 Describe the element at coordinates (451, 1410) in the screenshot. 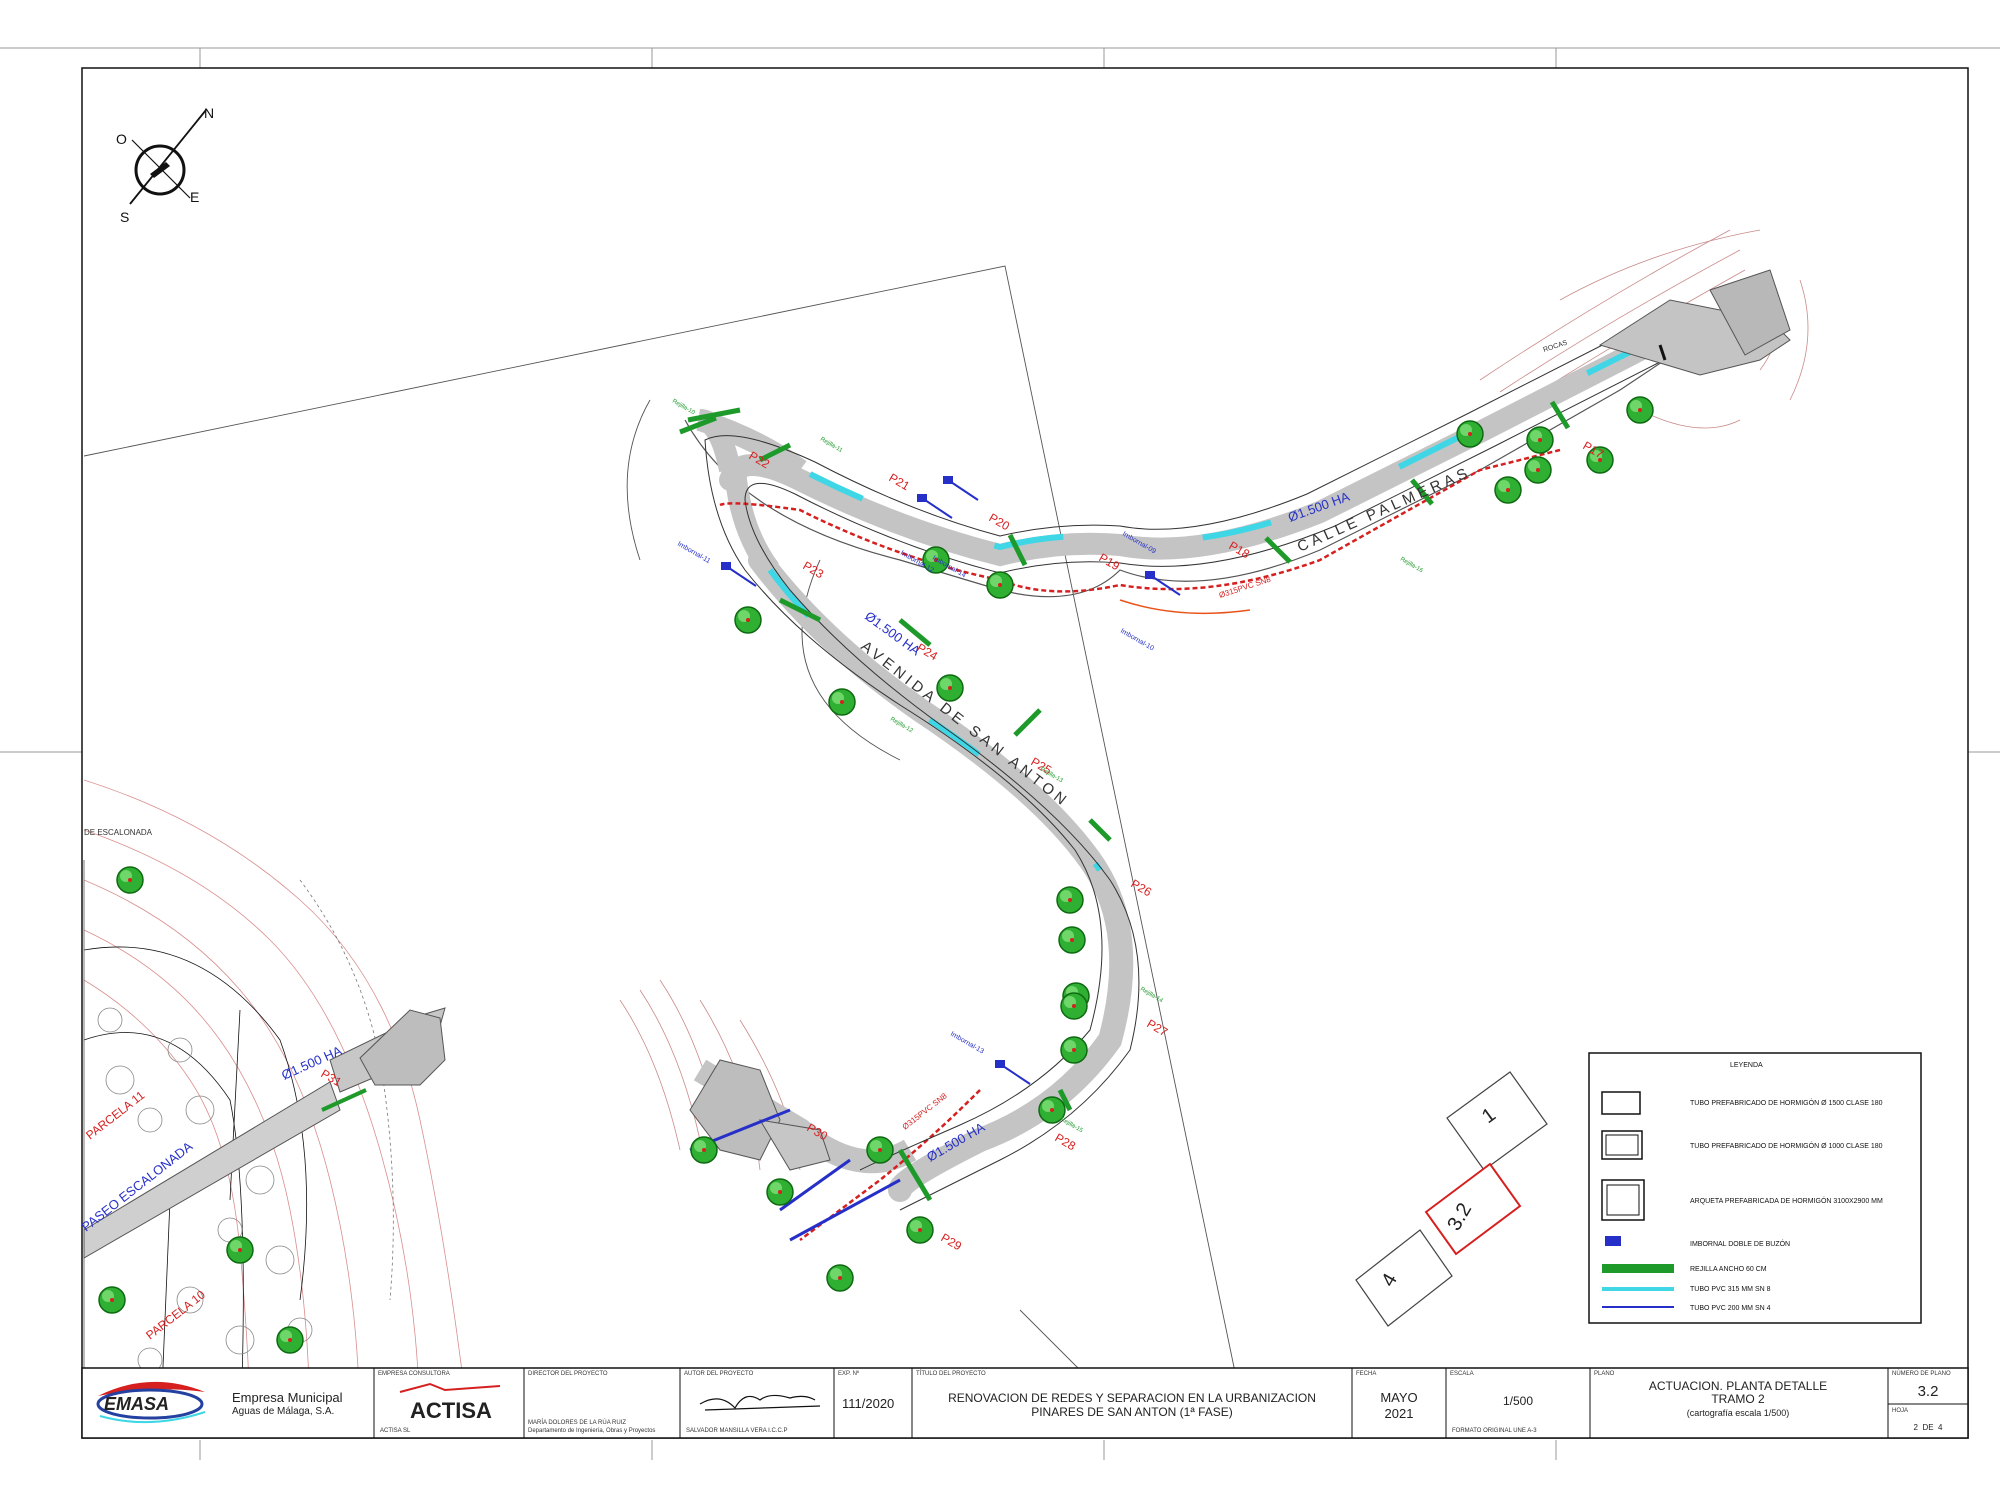

I see `svg-text: ACTISA` at that location.